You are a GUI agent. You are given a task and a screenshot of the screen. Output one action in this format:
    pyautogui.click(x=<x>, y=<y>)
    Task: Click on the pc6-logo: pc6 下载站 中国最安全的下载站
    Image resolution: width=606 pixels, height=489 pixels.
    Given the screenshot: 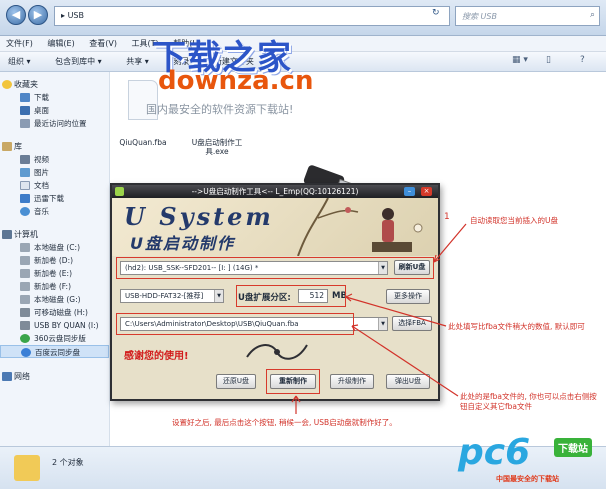 What is the action you would take?
    pyautogui.click(x=530, y=460)
    